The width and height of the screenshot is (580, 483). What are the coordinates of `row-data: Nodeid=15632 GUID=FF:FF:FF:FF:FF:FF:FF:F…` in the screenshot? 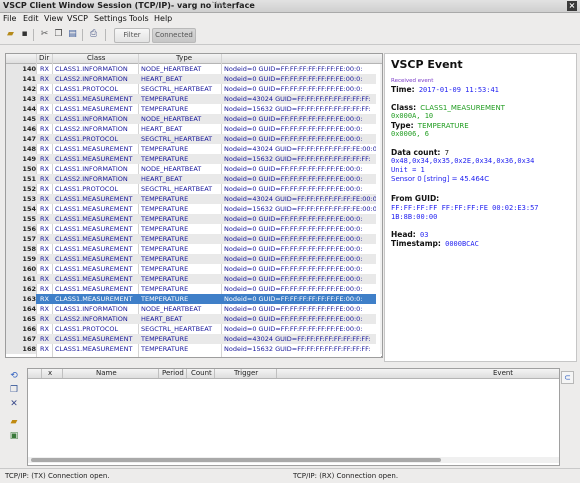 It's located at (297, 159).